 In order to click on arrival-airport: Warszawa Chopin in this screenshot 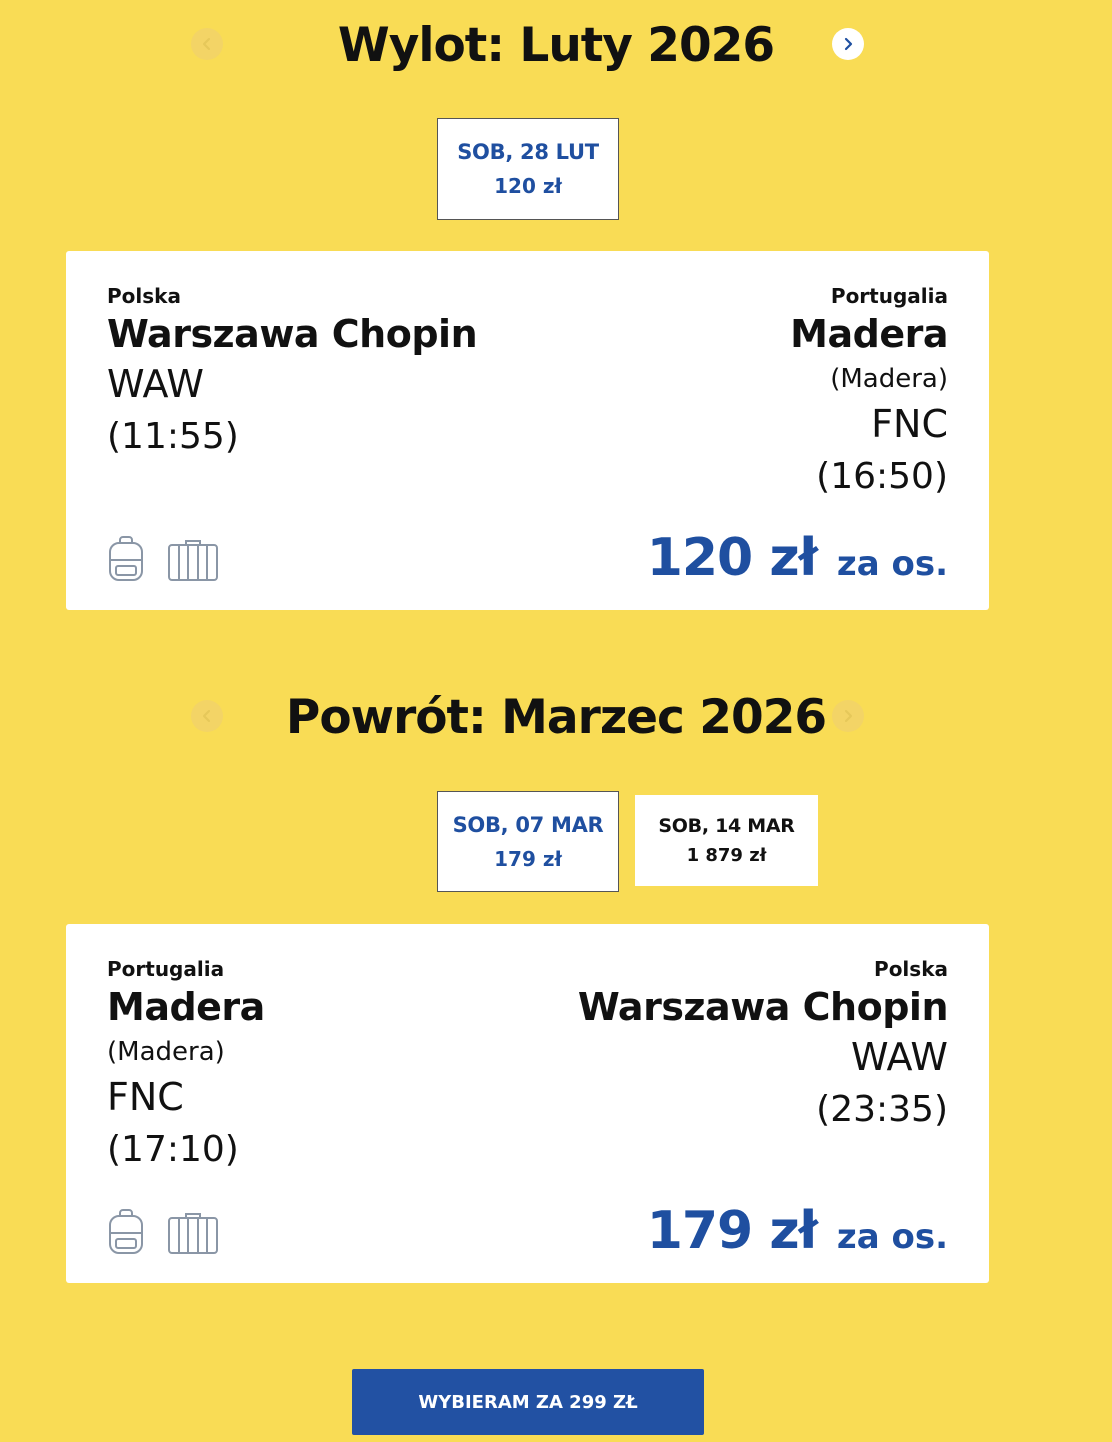, I will do `click(763, 1007)`.